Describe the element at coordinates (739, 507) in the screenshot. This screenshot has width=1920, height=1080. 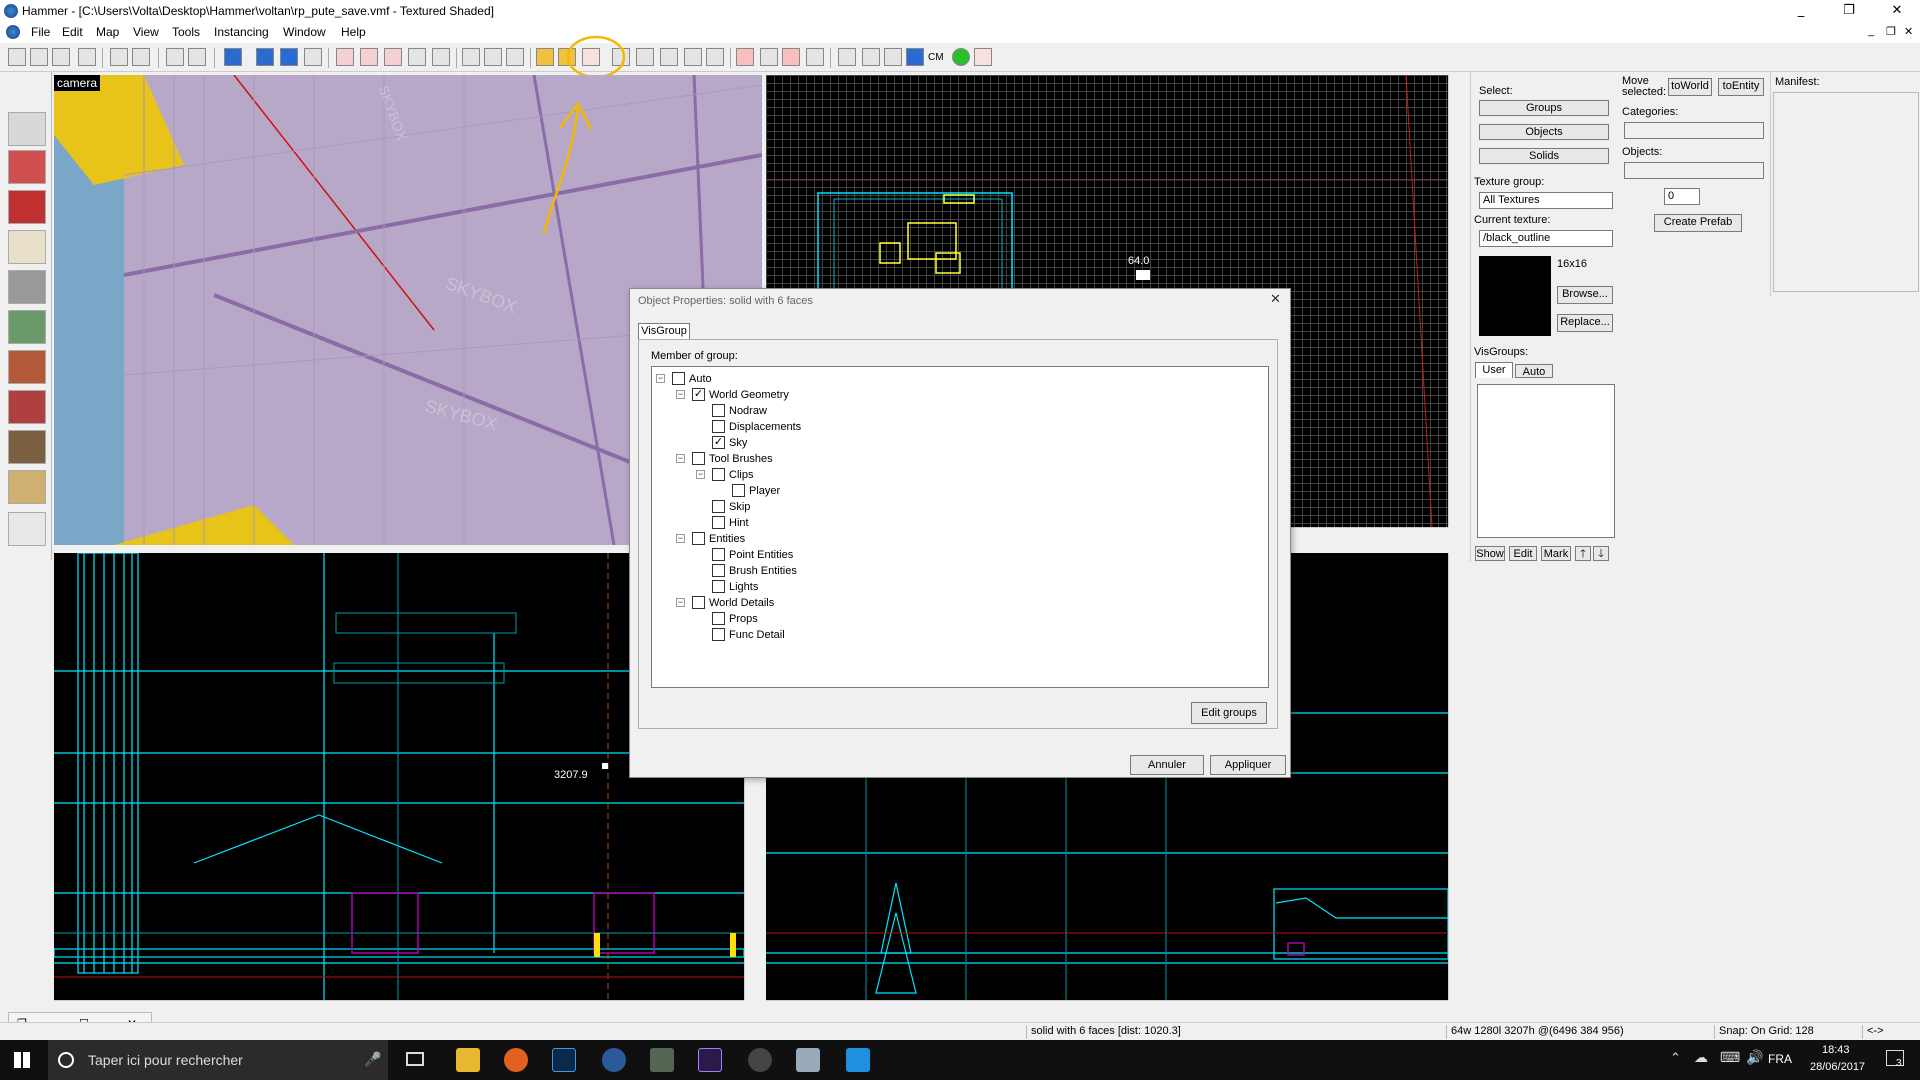
I see `visgroup-label: Skip` at that location.